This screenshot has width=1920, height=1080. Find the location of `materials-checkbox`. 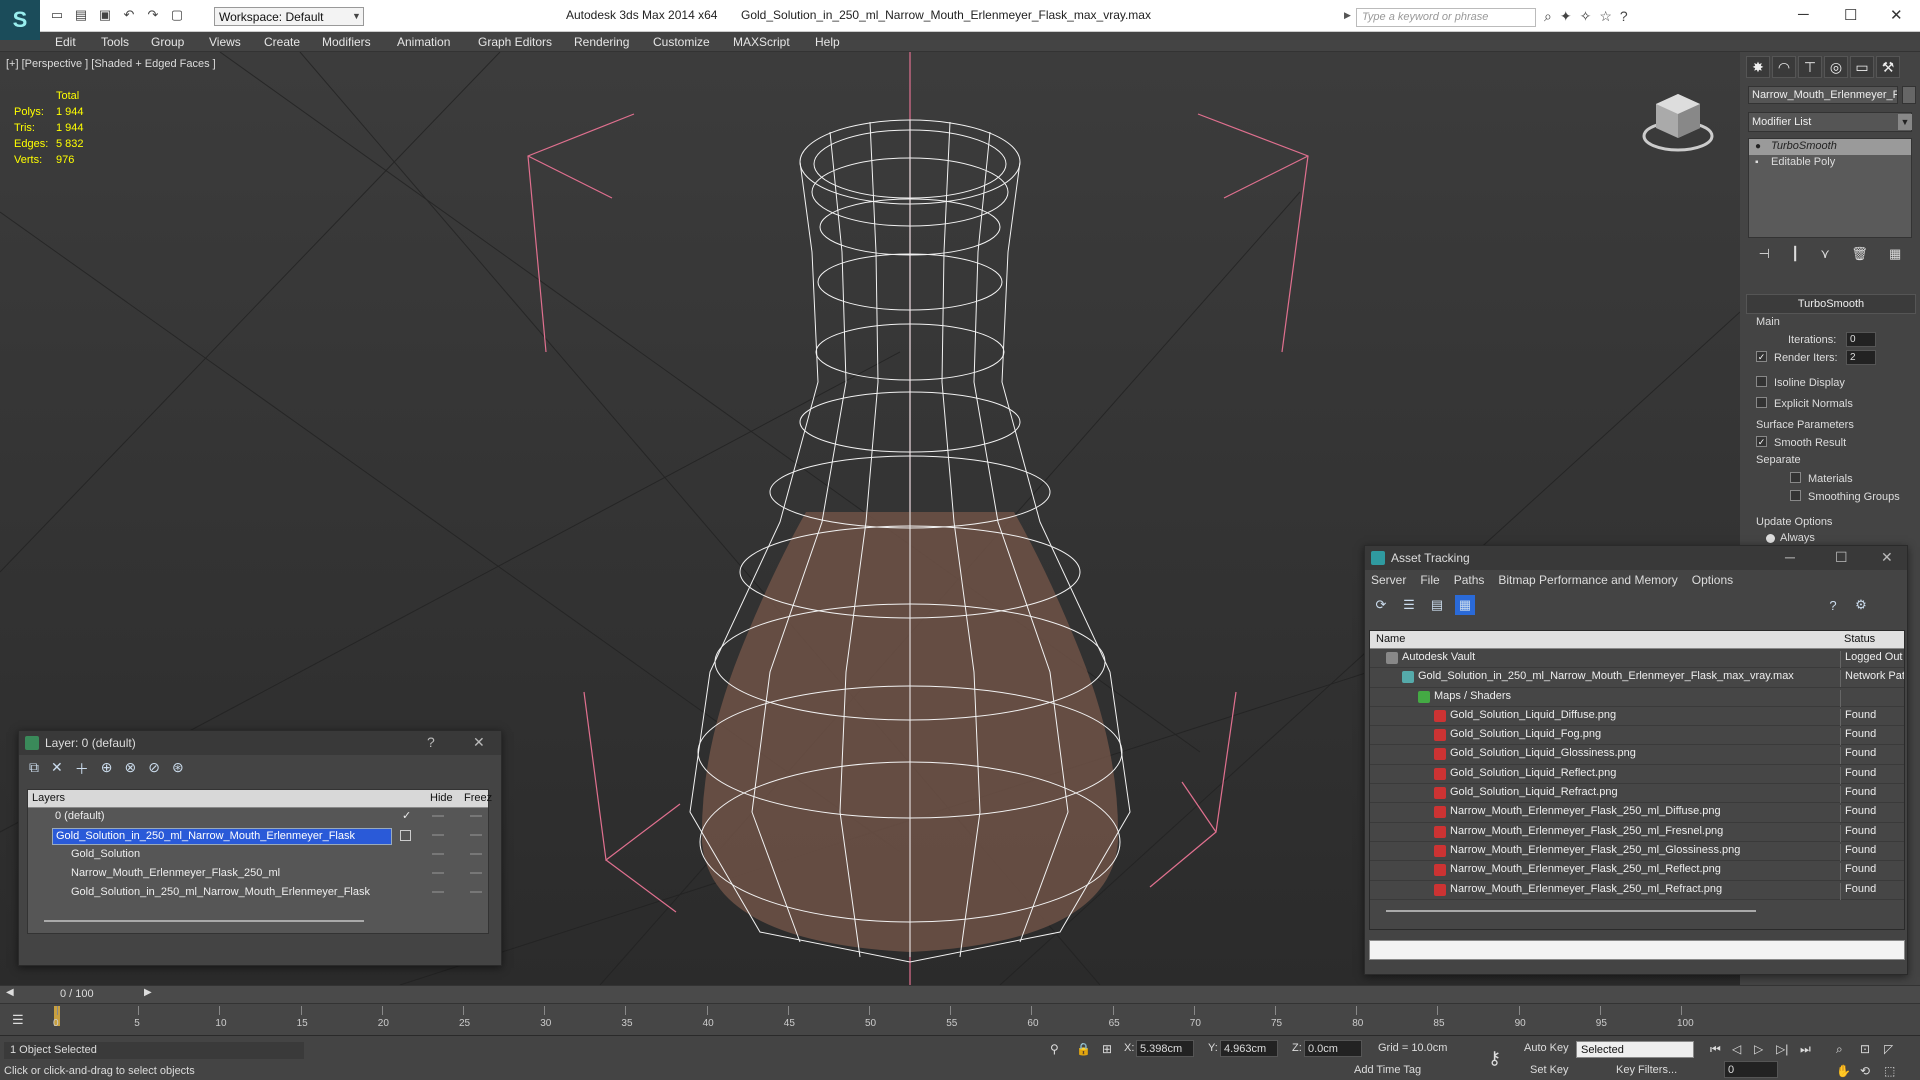

materials-checkbox is located at coordinates (1795, 477).